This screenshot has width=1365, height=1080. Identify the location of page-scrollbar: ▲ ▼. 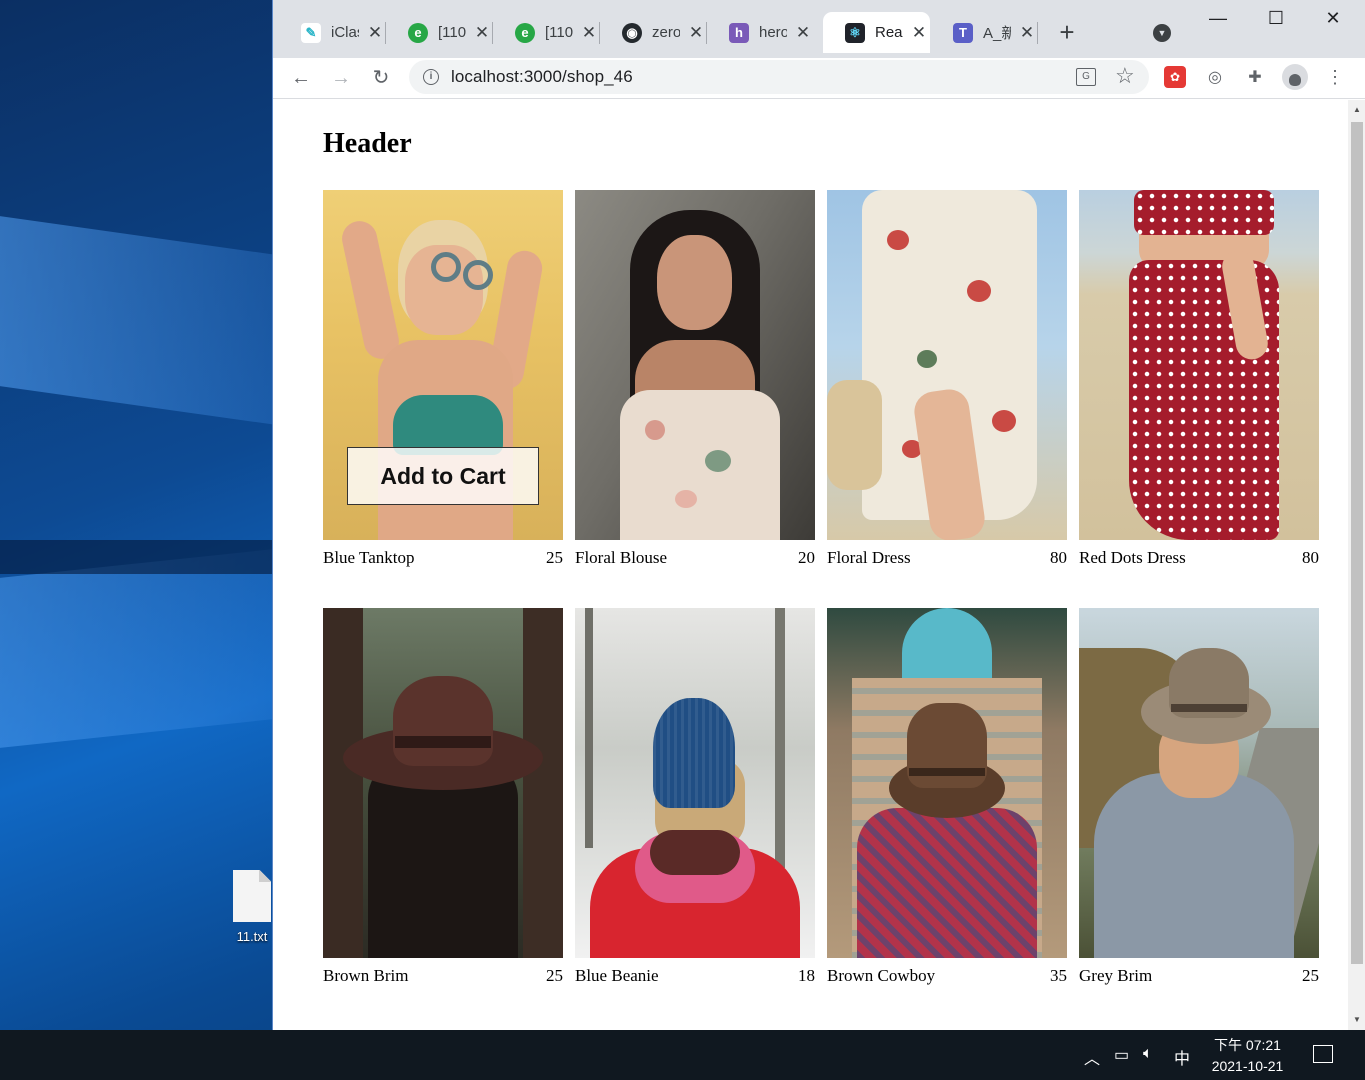
(1356, 565).